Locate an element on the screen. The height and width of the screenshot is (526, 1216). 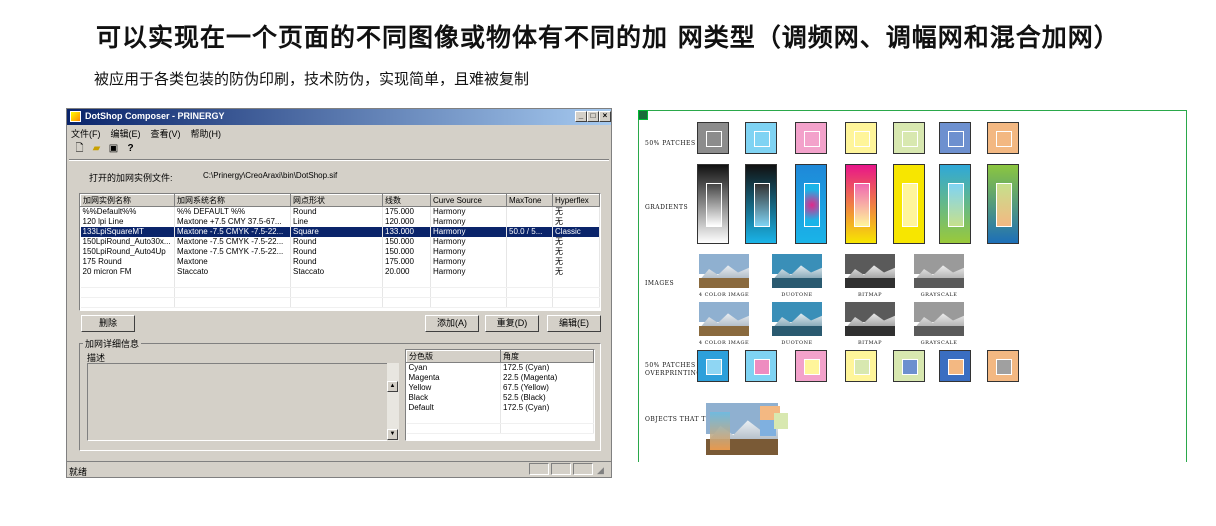
edit-button: 编辑(E) is located at coordinates (574, 323).